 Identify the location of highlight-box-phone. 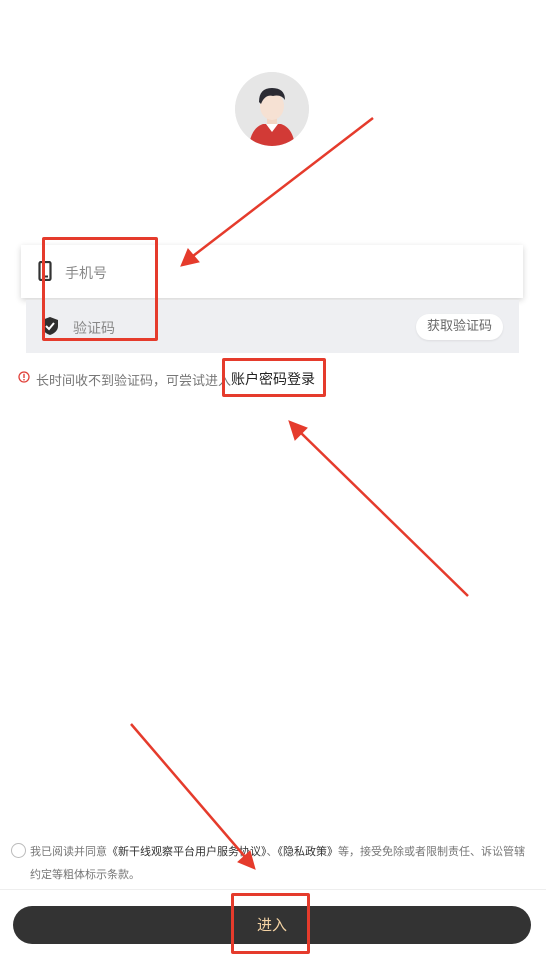
(100, 289).